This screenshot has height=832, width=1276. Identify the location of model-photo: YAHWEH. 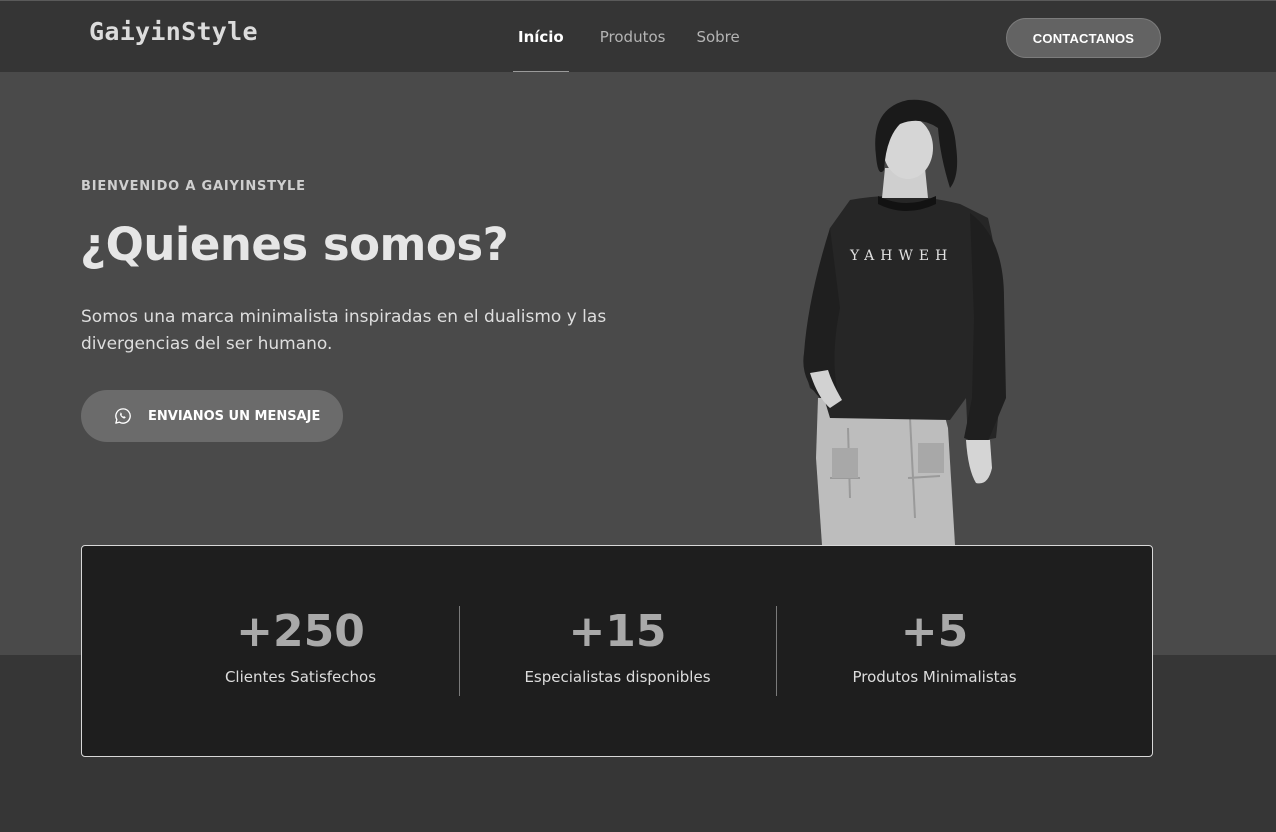
(904, 322).